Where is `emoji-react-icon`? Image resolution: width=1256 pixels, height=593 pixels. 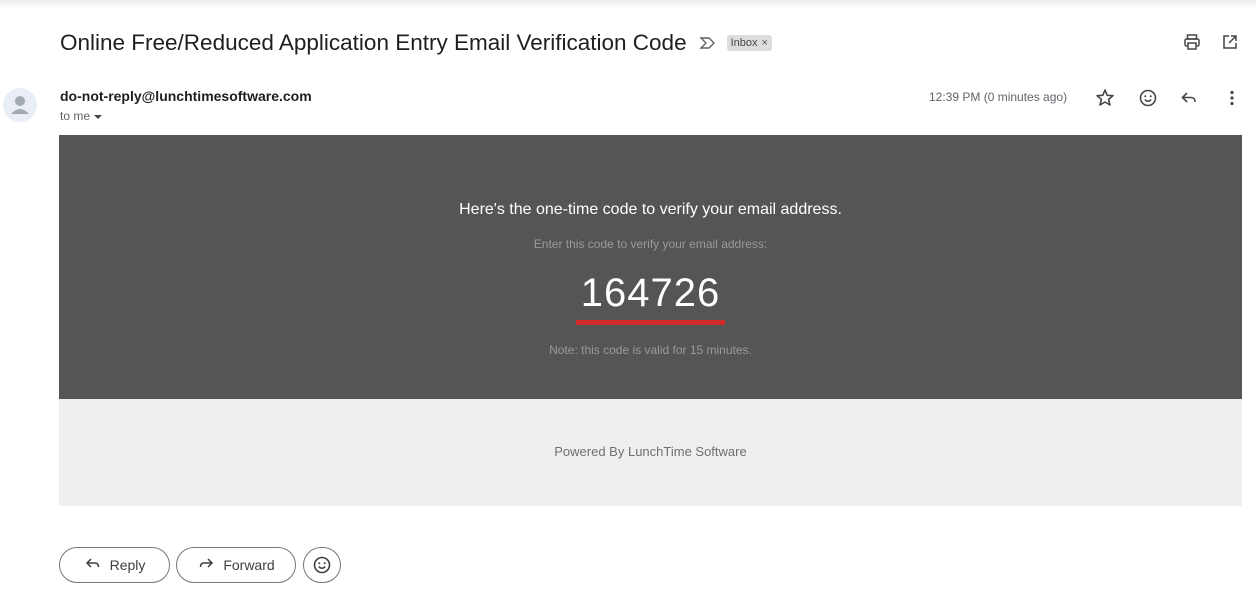
emoji-react-icon is located at coordinates (1148, 98).